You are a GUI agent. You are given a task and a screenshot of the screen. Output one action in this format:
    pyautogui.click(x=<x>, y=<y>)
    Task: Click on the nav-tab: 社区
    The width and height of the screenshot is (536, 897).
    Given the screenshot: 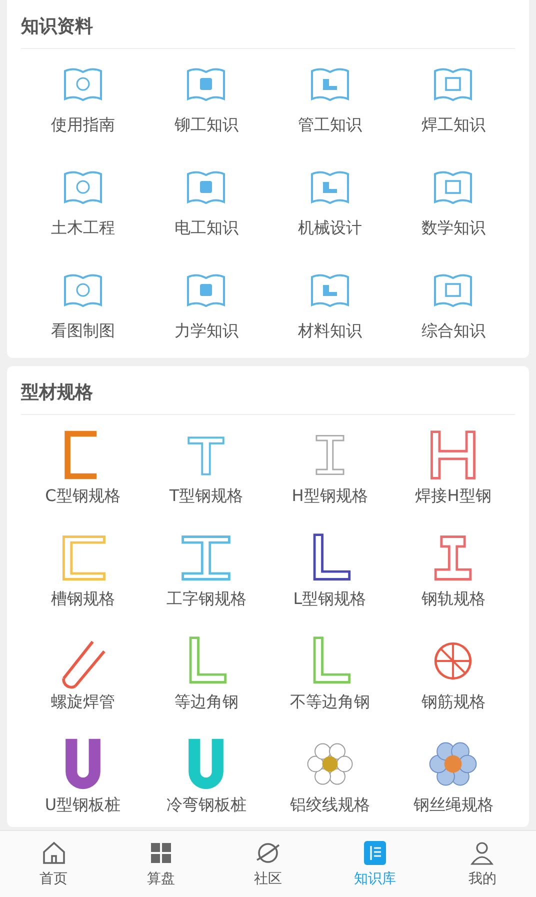 What is the action you would take?
    pyautogui.click(x=268, y=864)
    